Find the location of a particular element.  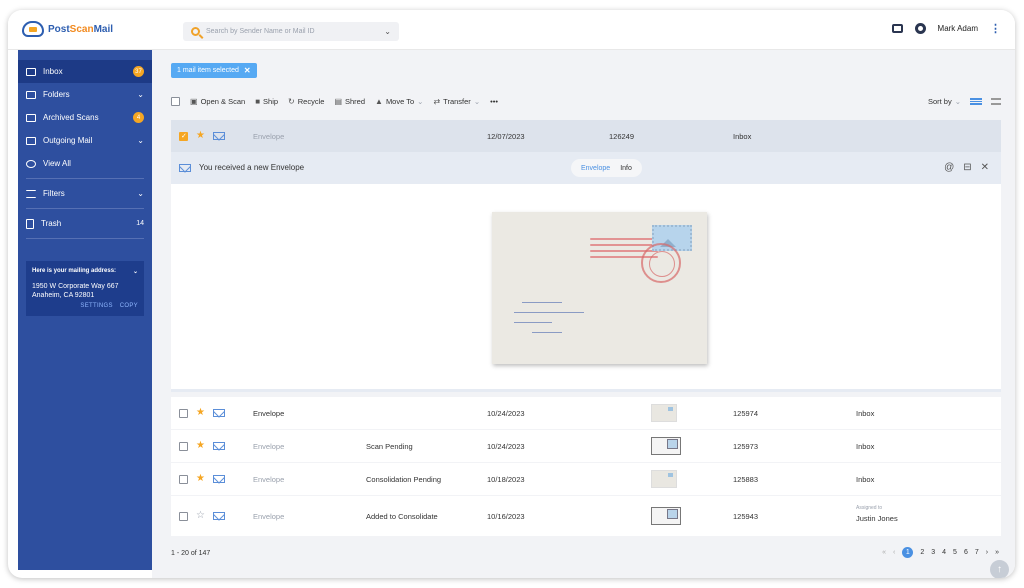

sidebar-item-label: Archived Scans is located at coordinates (71, 117).